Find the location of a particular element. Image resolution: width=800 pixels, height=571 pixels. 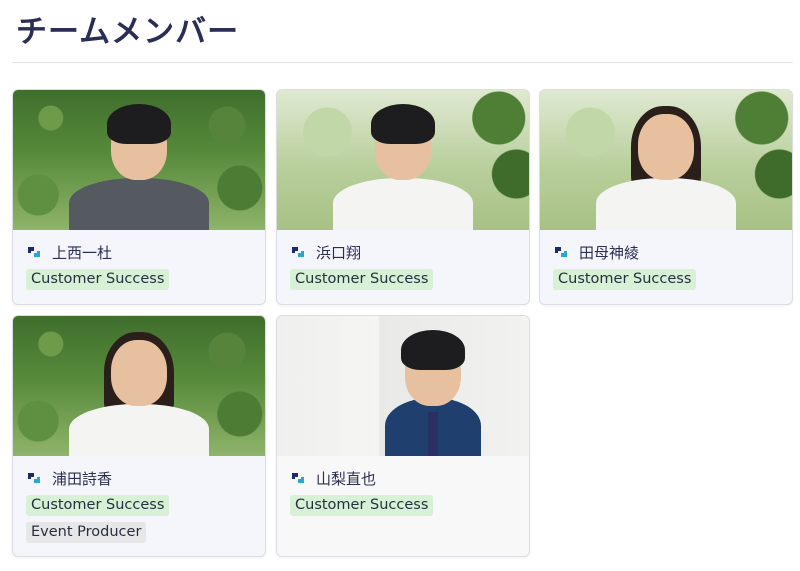

title-divider is located at coordinates (402, 62).